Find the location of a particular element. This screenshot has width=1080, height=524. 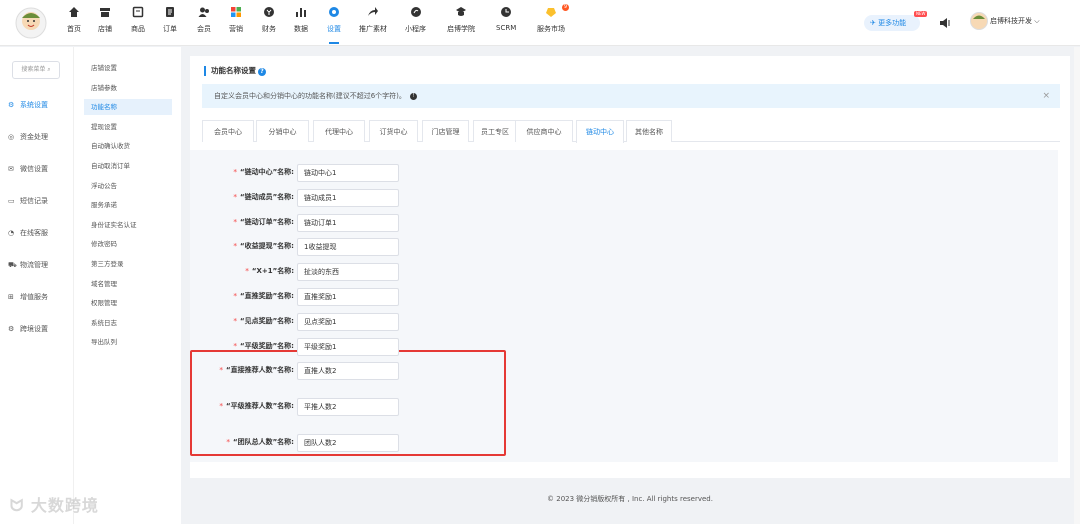

gear-icon: ⚙ is located at coordinates (11, 105).